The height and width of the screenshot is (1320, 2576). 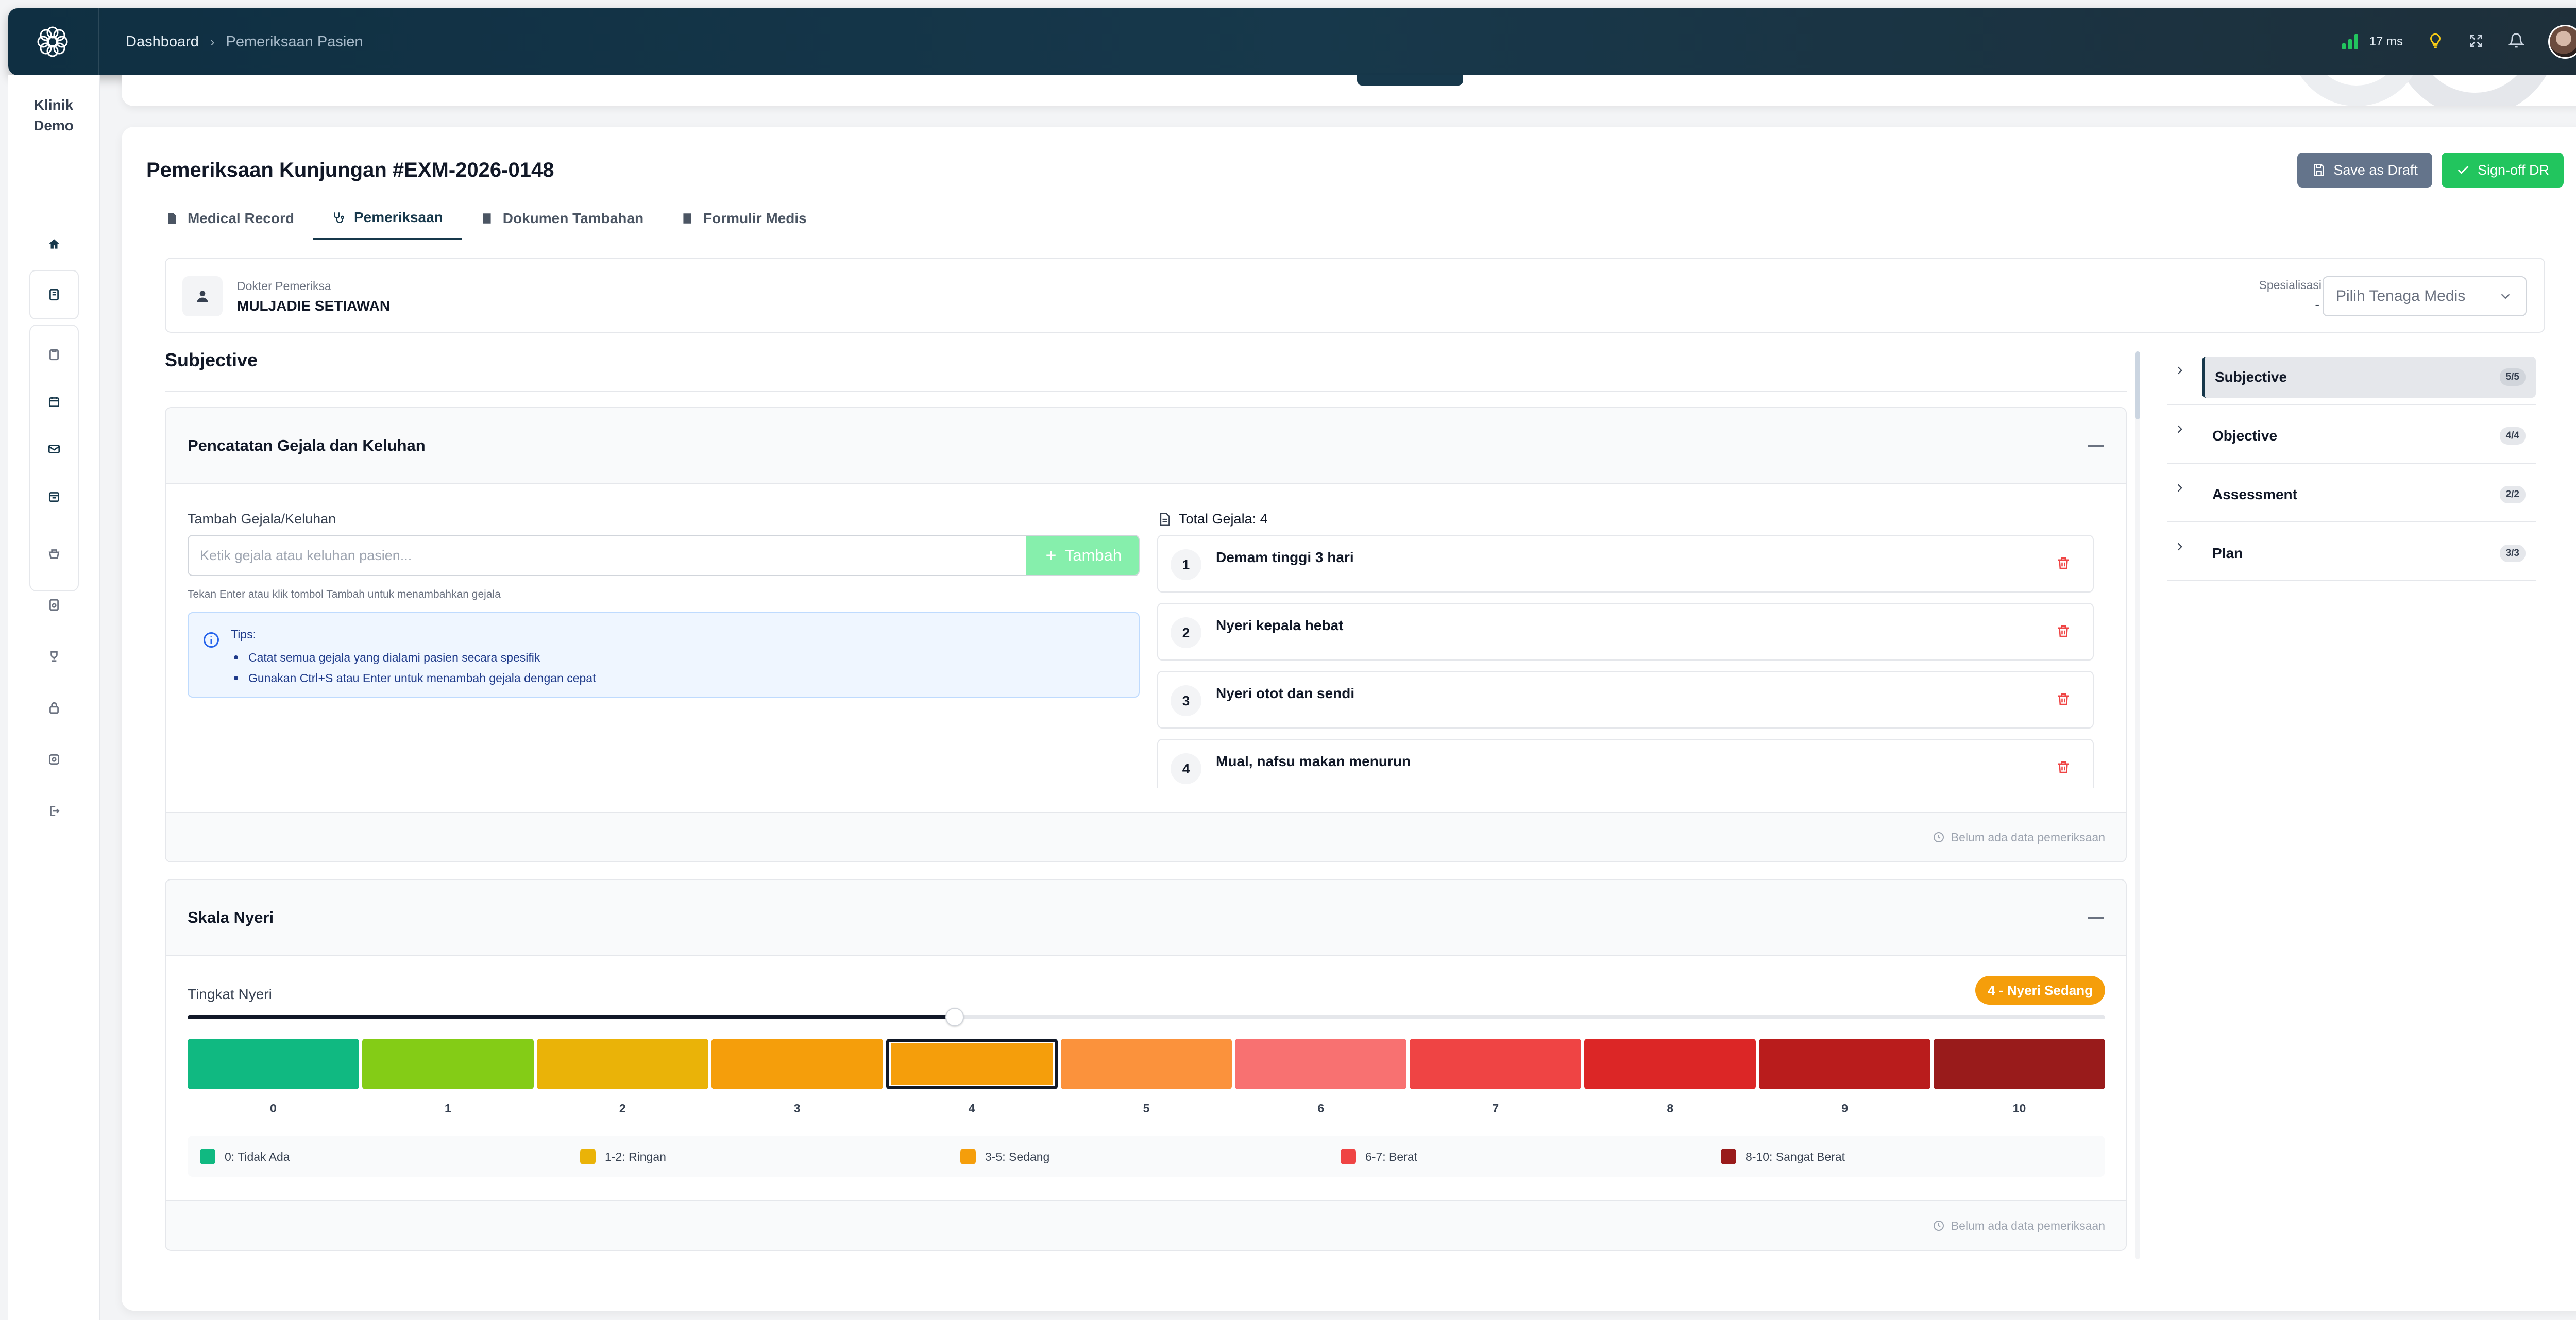 I want to click on pharmacy-icon, so click(x=54, y=553).